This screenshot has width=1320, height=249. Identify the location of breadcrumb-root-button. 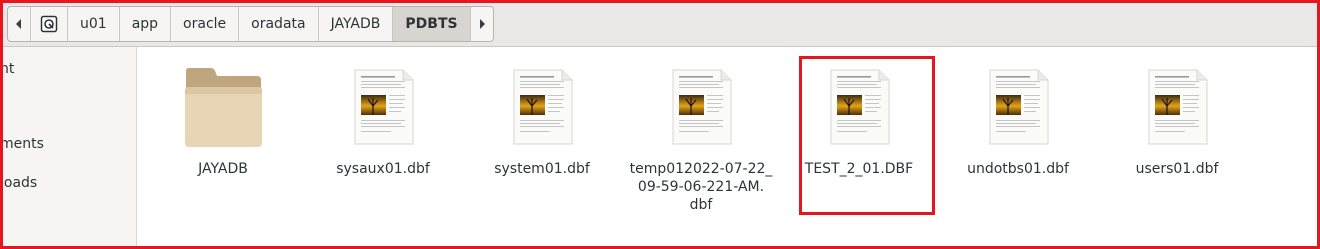
(49, 24).